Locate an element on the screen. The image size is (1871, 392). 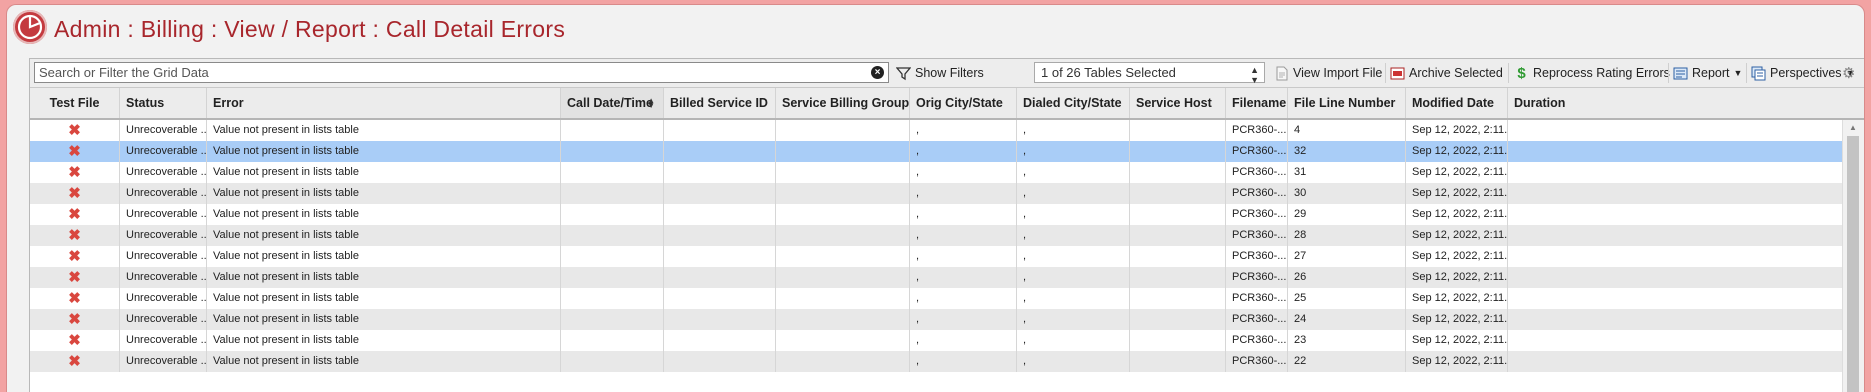
gear-icon: ⚙ is located at coordinates (1848, 73).